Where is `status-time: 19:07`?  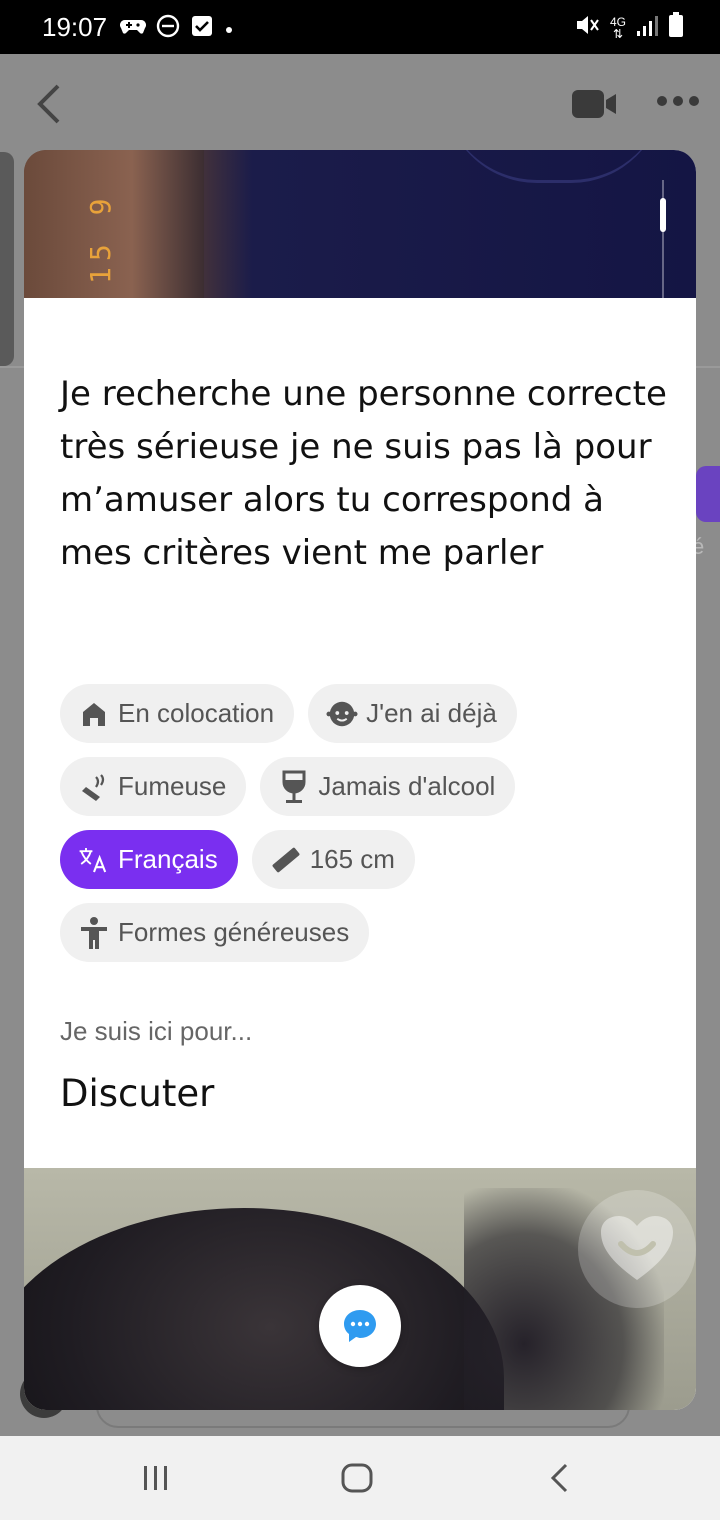
status-time: 19:07 is located at coordinates (75, 27).